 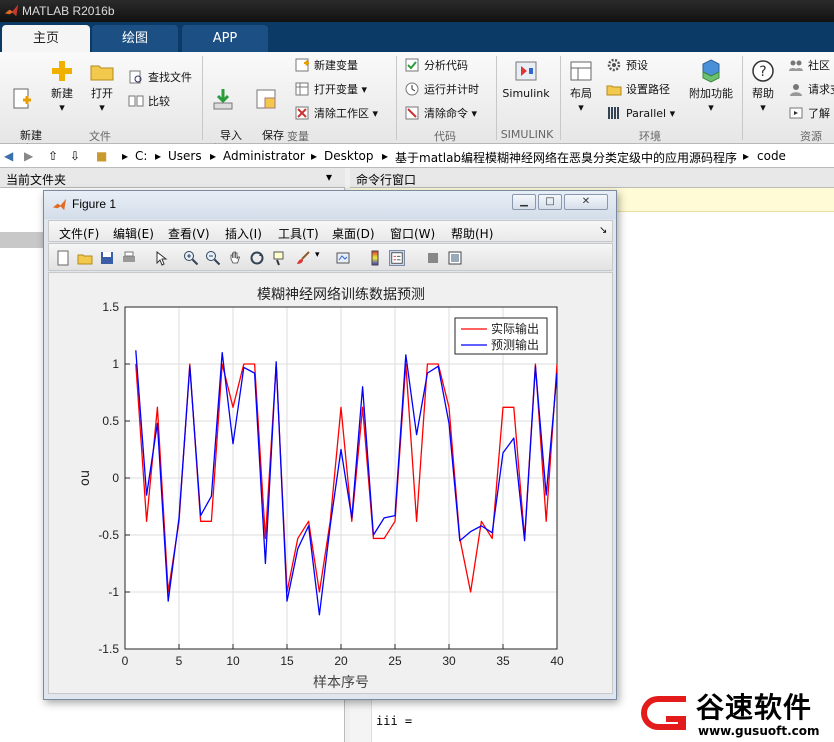 What do you see at coordinates (62, 86) in the screenshot?
I see `new-button: 新建 ▾` at bounding box center [62, 86].